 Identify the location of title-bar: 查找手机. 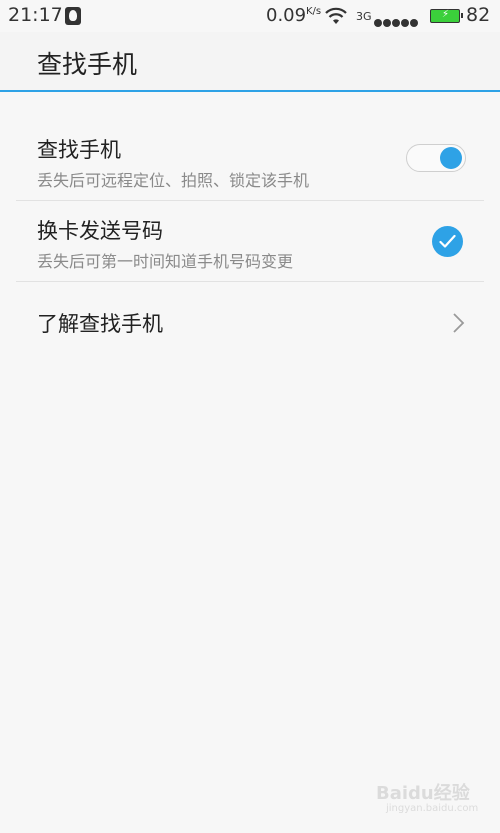
(250, 62).